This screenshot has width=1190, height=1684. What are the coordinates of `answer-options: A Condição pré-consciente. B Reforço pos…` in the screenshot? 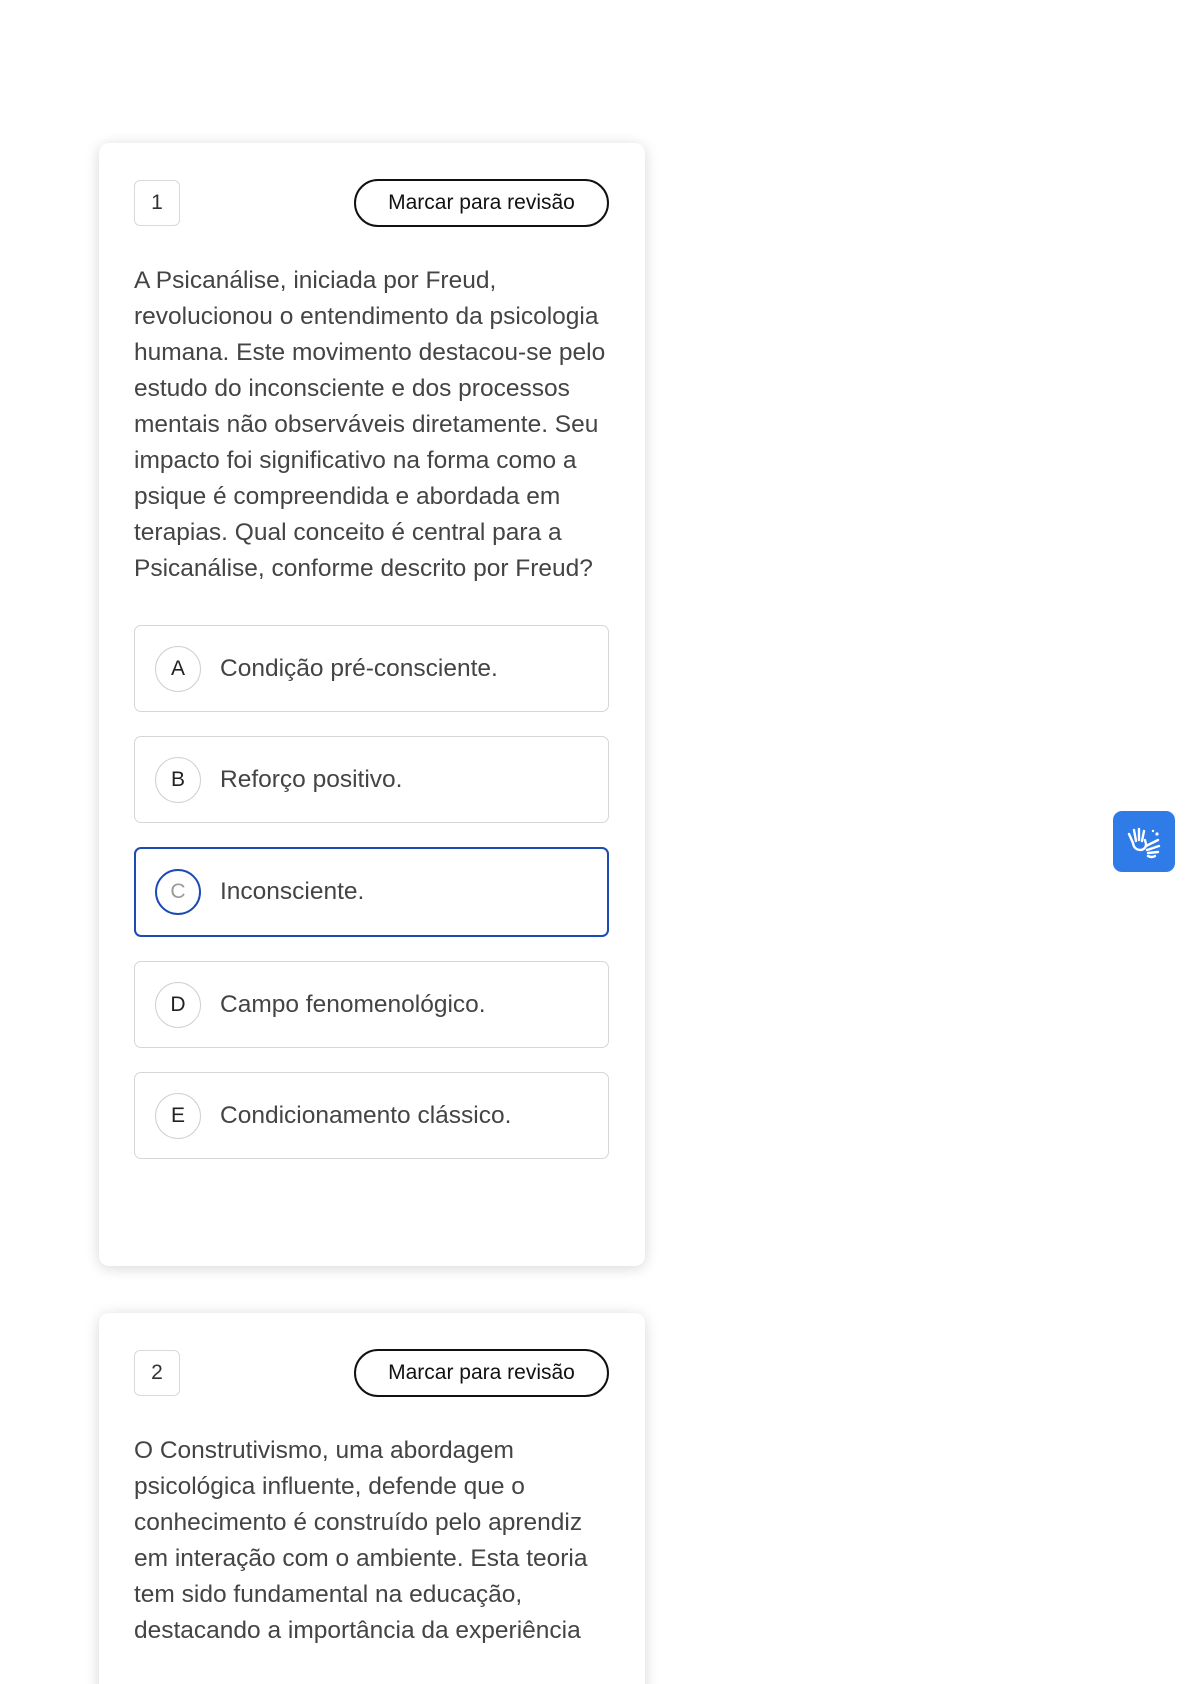 It's located at (371, 892).